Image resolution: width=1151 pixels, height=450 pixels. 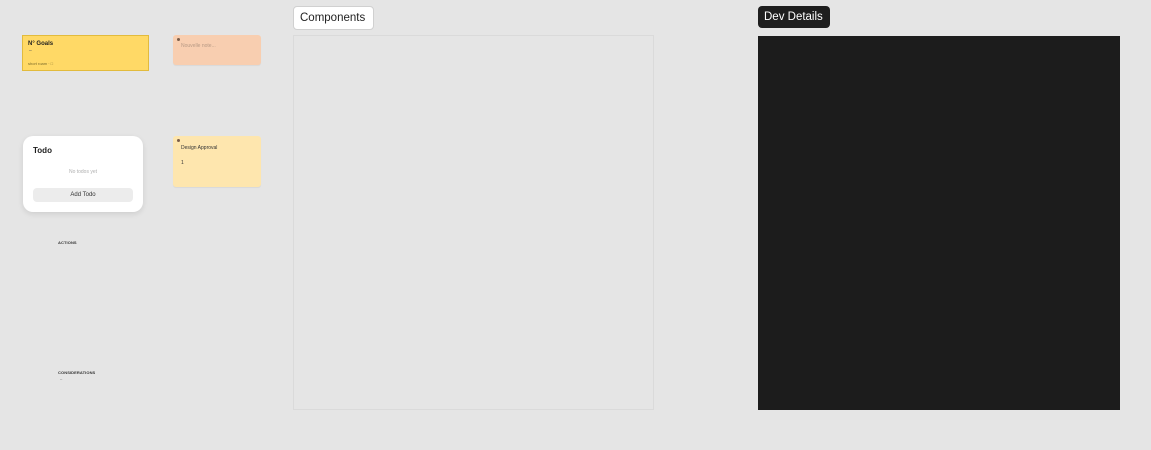 I want to click on note-title: Design Approval, so click(x=199, y=148).